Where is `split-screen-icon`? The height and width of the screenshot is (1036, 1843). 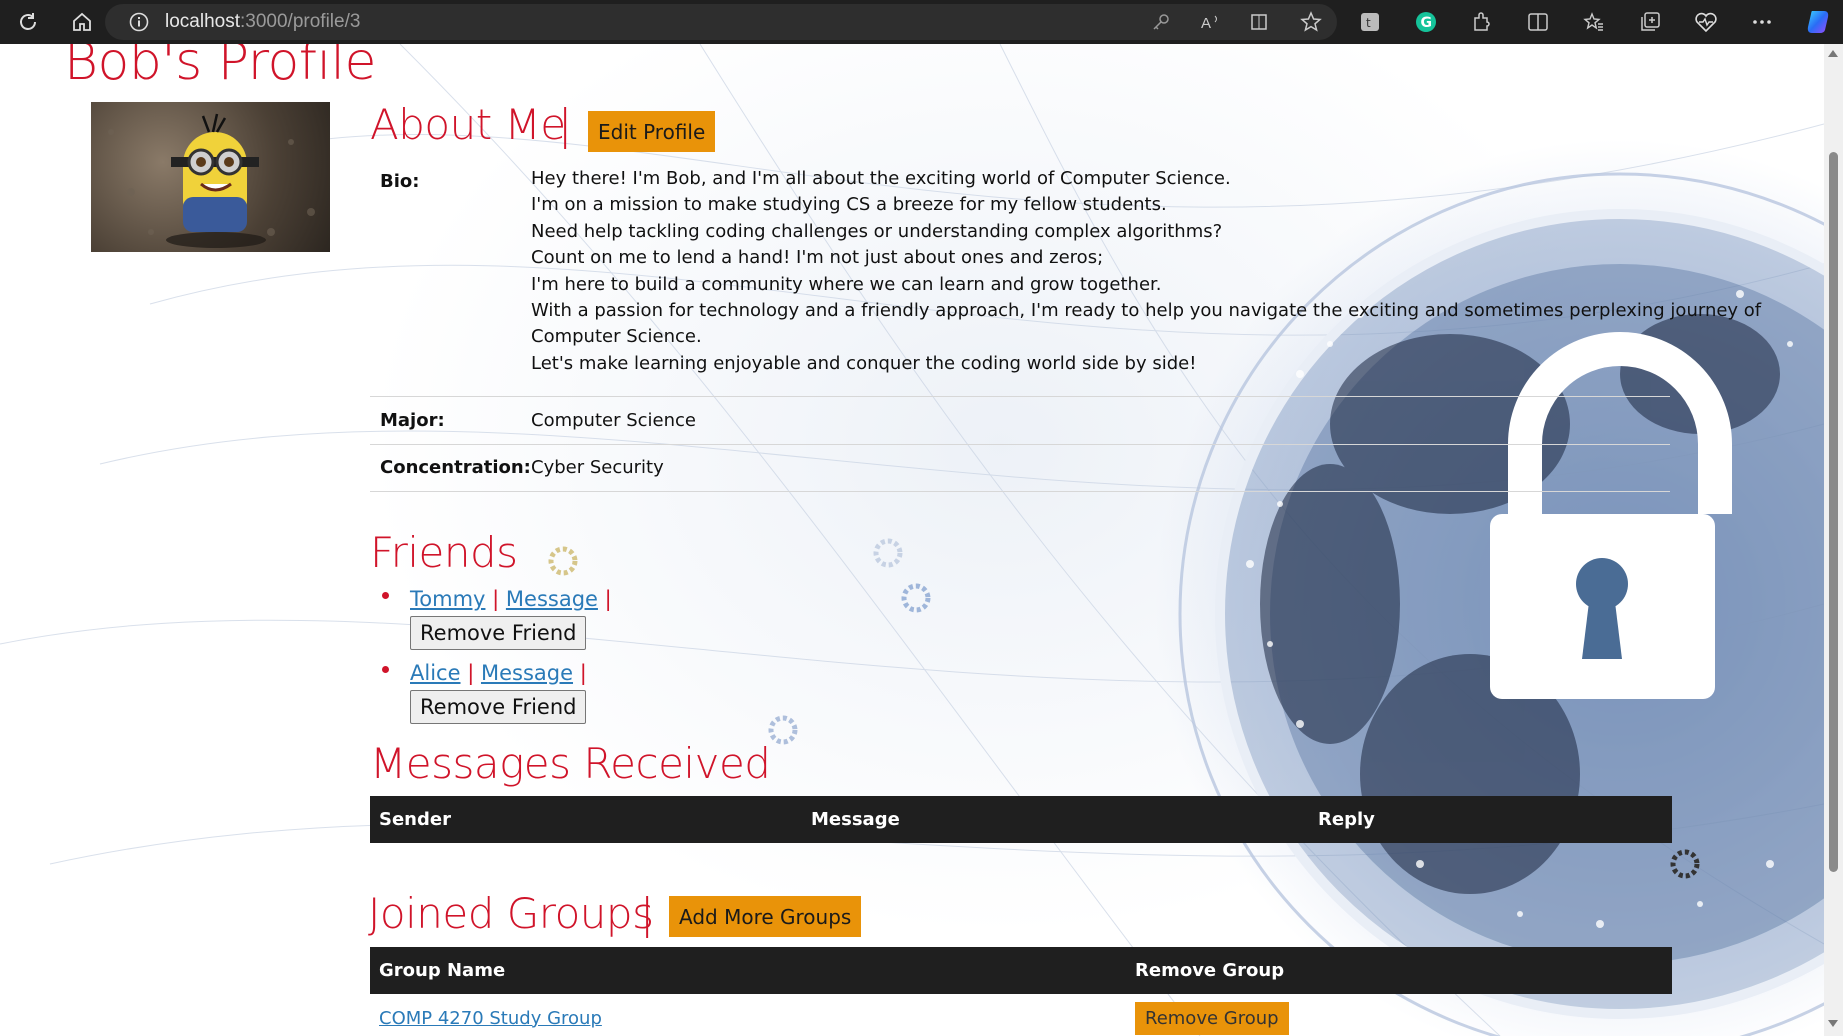
split-screen-icon is located at coordinates (1538, 22).